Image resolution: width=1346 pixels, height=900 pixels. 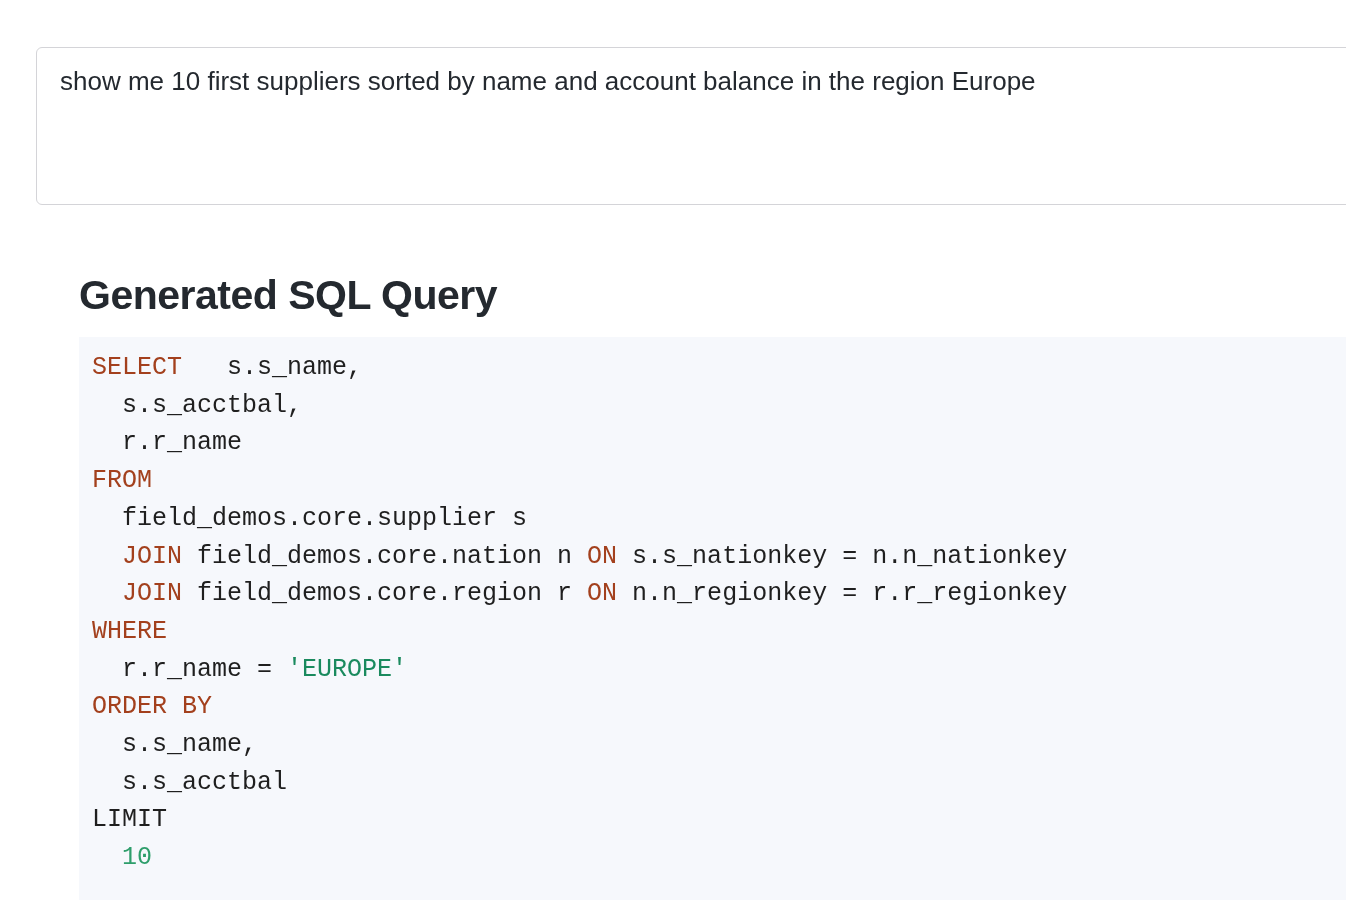 What do you see at coordinates (190, 745) in the screenshot?
I see `code-line: s.s_name,` at bounding box center [190, 745].